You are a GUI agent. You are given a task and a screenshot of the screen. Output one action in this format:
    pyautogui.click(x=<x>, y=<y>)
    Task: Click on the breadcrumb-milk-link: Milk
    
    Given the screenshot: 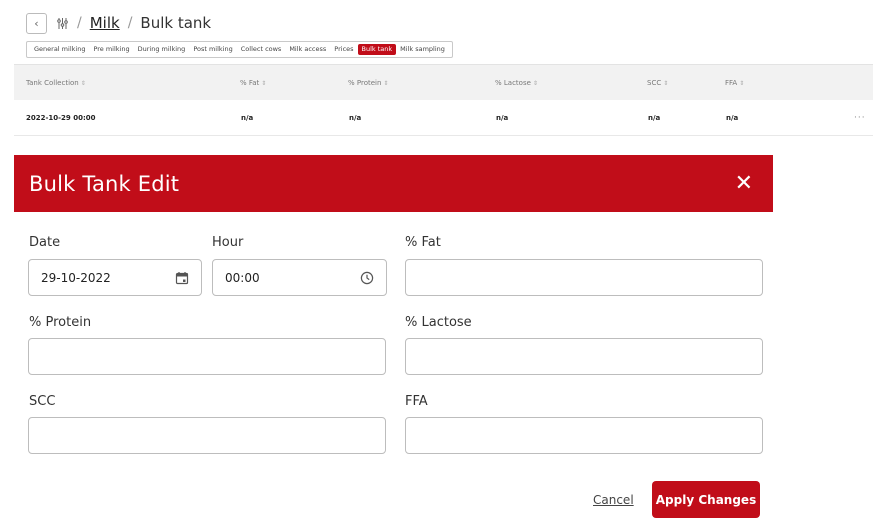 What is the action you would take?
    pyautogui.click(x=105, y=23)
    